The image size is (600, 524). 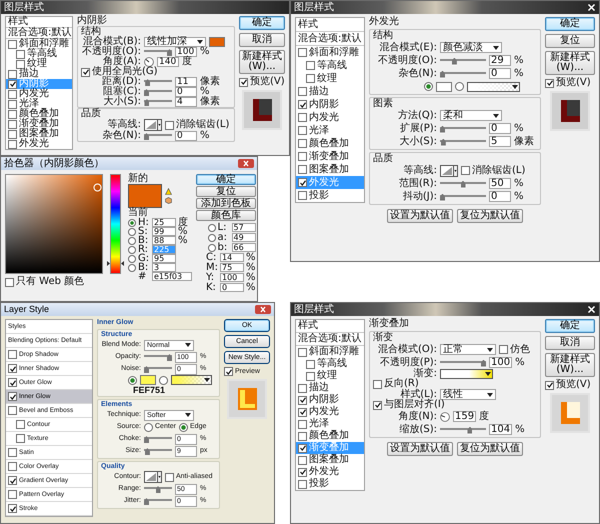 What do you see at coordinates (330, 117) in the screenshot?
I see `sidebar-item: 内发光` at bounding box center [330, 117].